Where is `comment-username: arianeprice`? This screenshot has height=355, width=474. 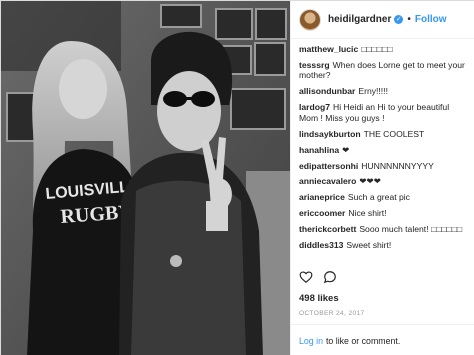 comment-username: arianeprice is located at coordinates (322, 197).